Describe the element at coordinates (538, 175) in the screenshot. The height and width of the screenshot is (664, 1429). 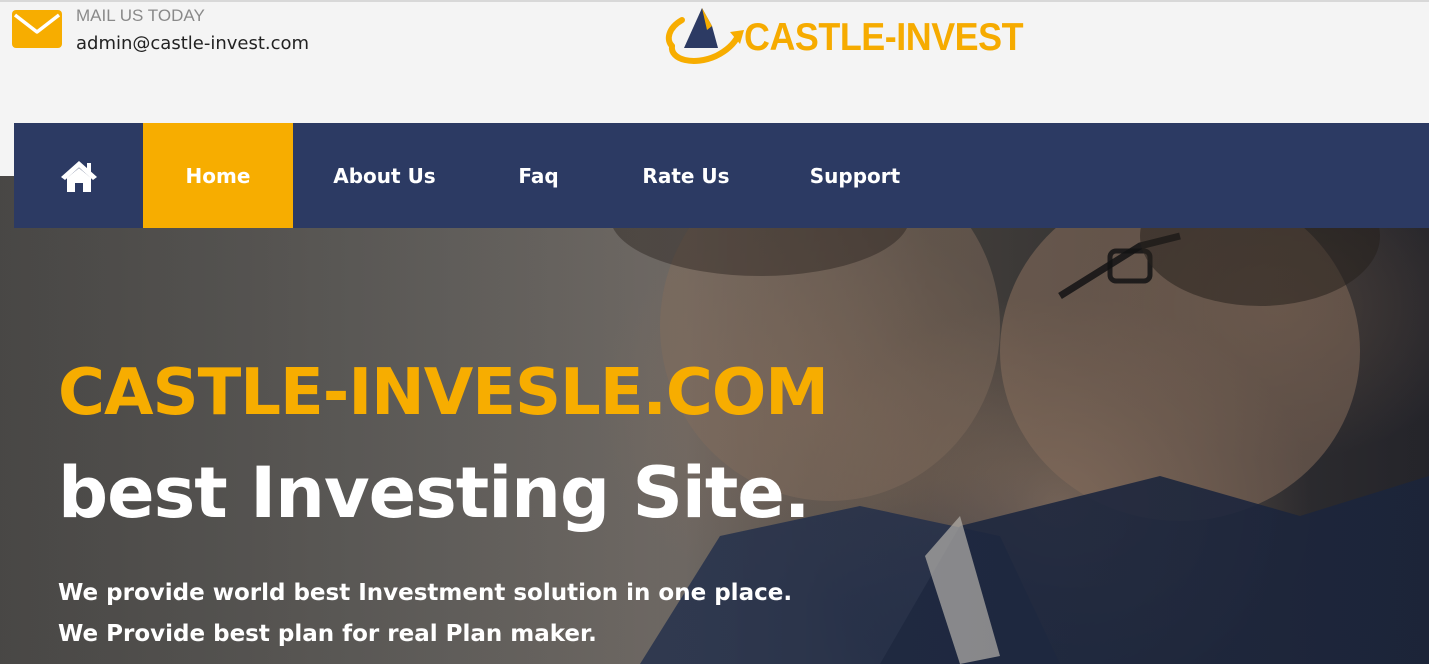
I see `nav-item-faq: Faq` at that location.